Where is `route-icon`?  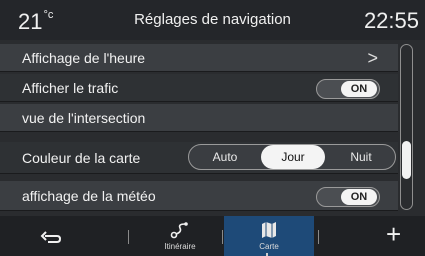 route-icon is located at coordinates (179, 230).